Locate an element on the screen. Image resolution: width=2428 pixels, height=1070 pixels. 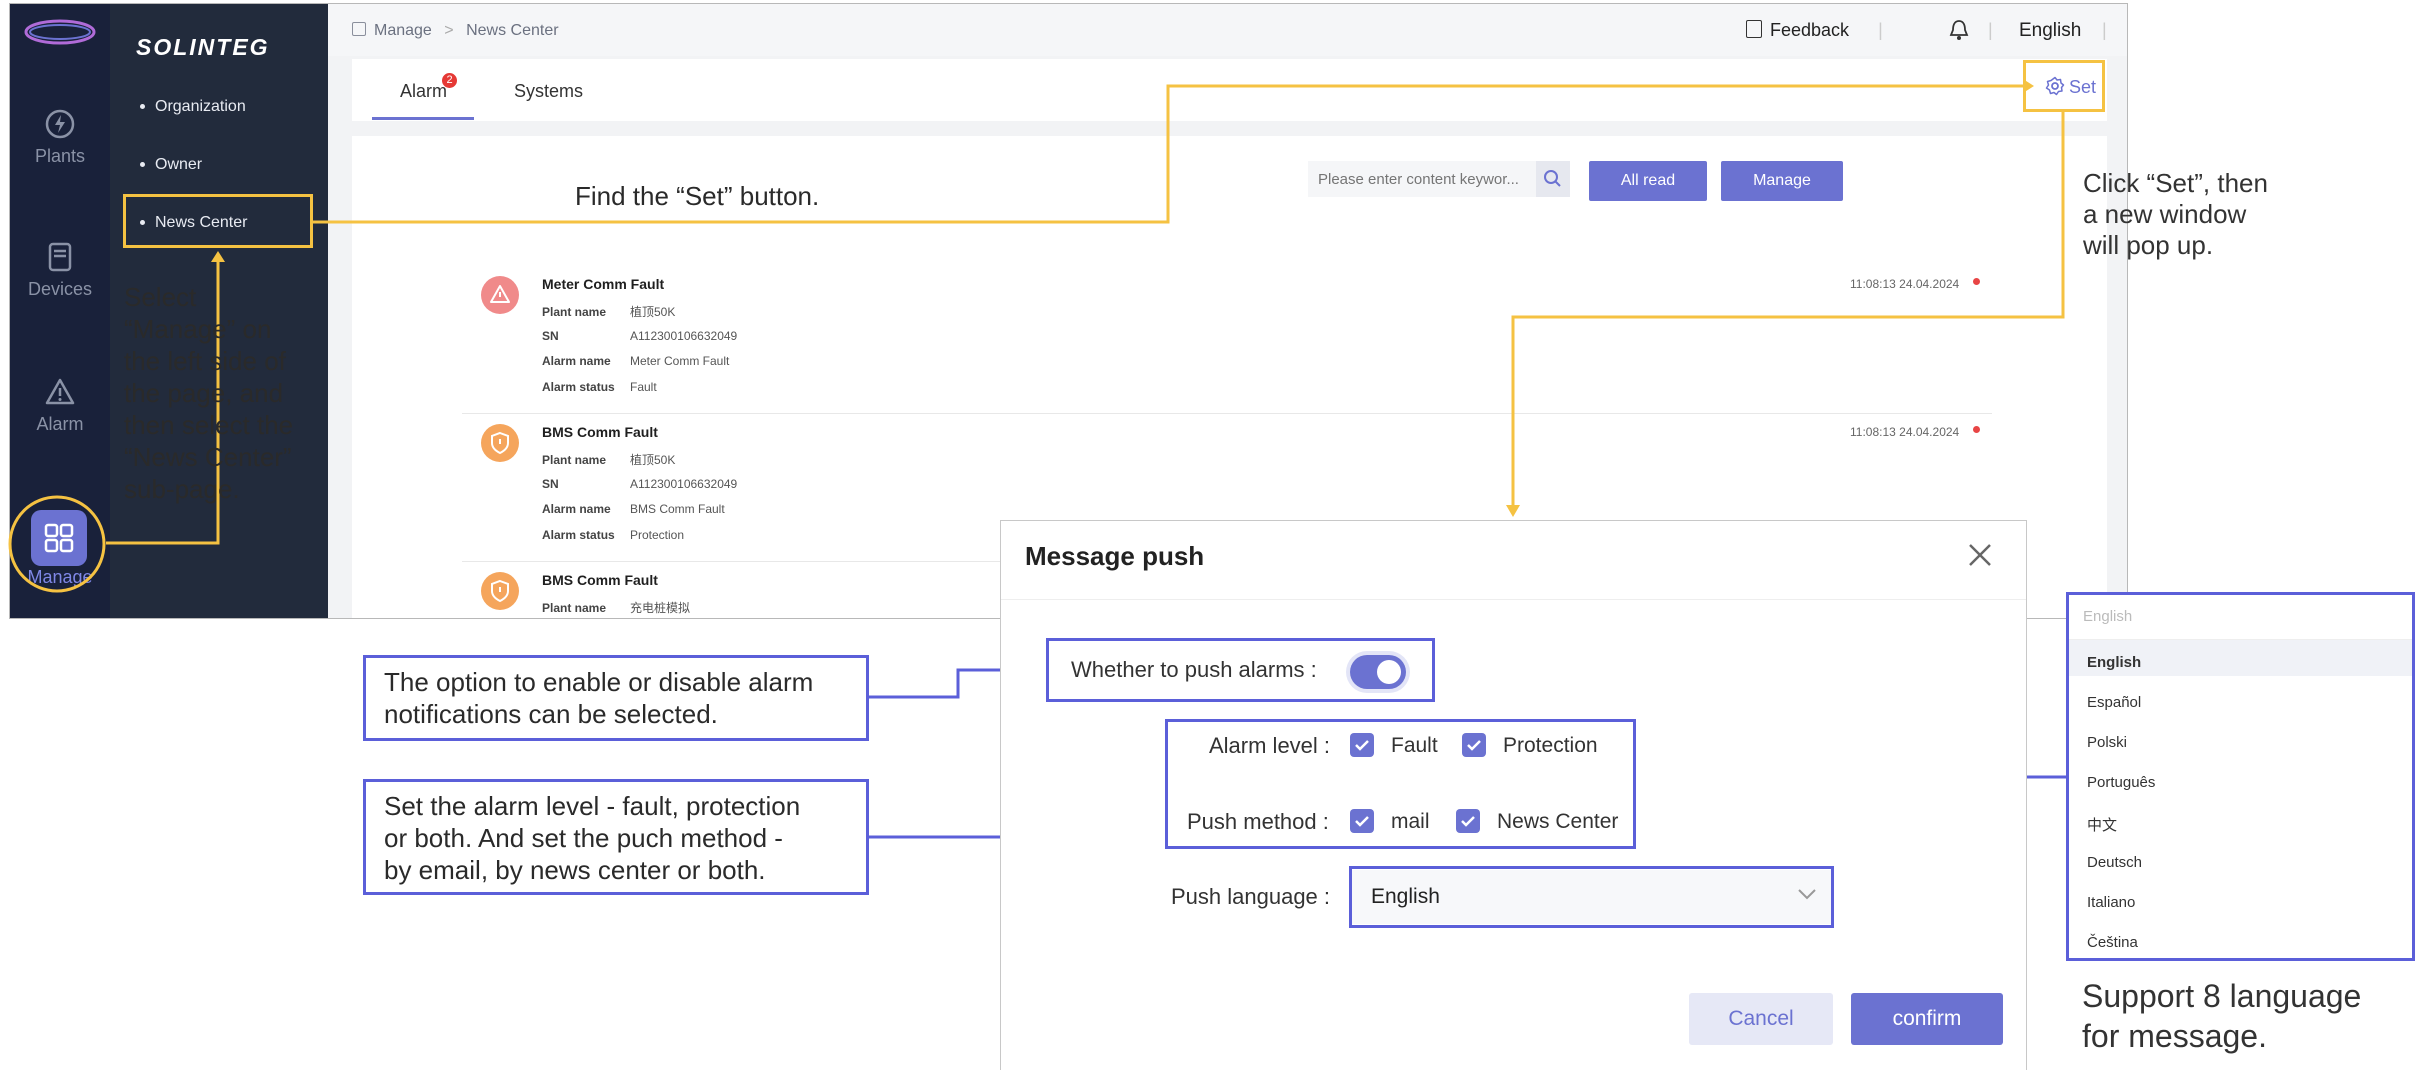
language-placeholder: English is located at coordinates (2108, 616).